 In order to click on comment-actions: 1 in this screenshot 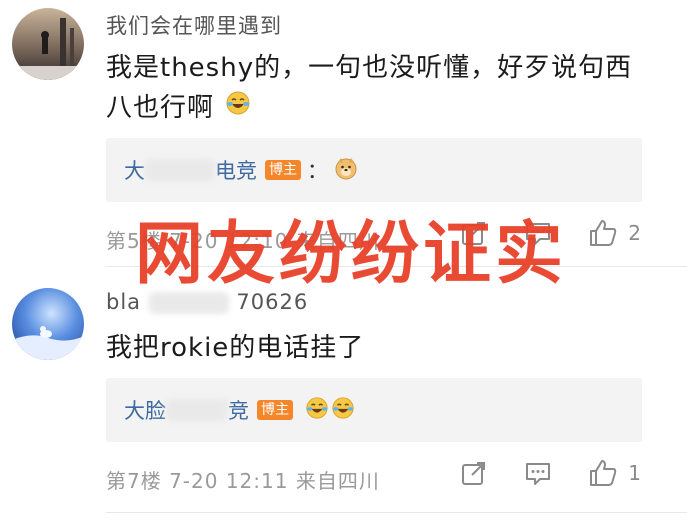, I will do `click(532, 473)`.